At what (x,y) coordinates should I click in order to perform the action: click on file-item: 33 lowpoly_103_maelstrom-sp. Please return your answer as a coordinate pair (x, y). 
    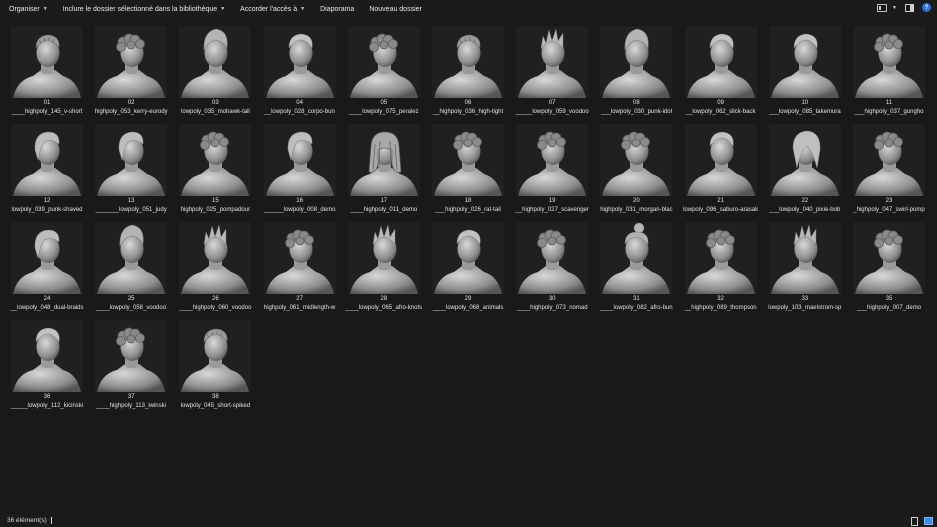
    Looking at the image, I should click on (805, 268).